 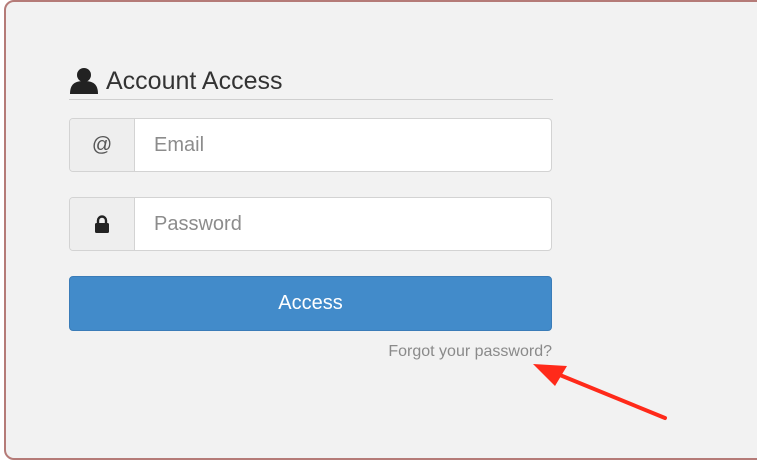 What do you see at coordinates (343, 145) in the screenshot?
I see `email-input` at bounding box center [343, 145].